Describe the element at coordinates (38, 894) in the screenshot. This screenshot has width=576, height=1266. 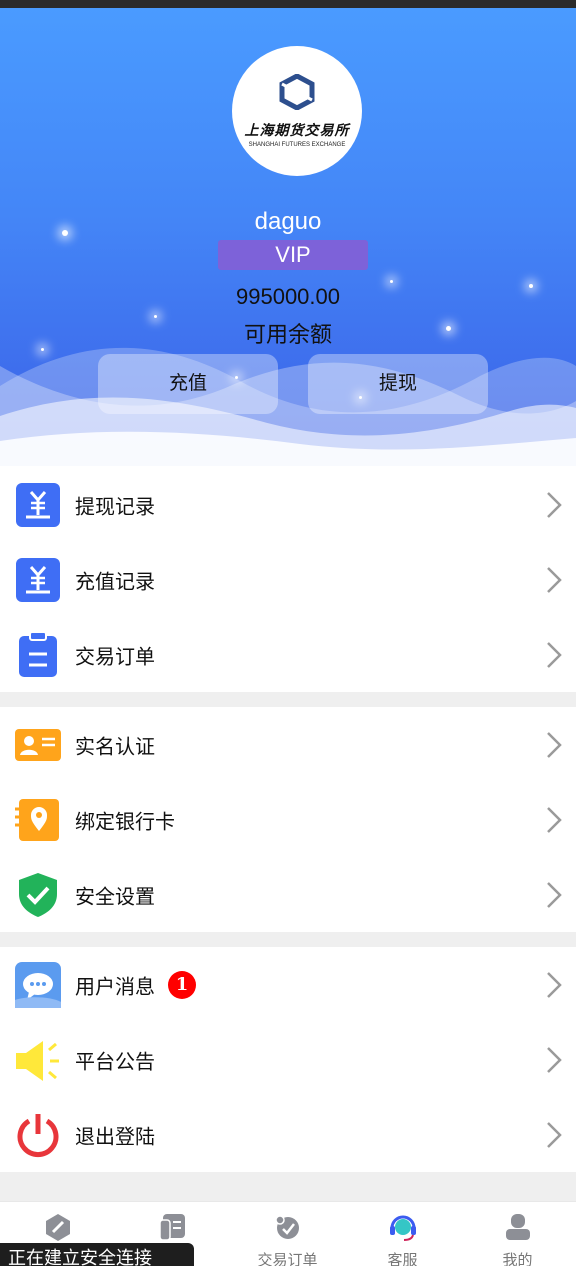
I see `shield-check-icon` at that location.